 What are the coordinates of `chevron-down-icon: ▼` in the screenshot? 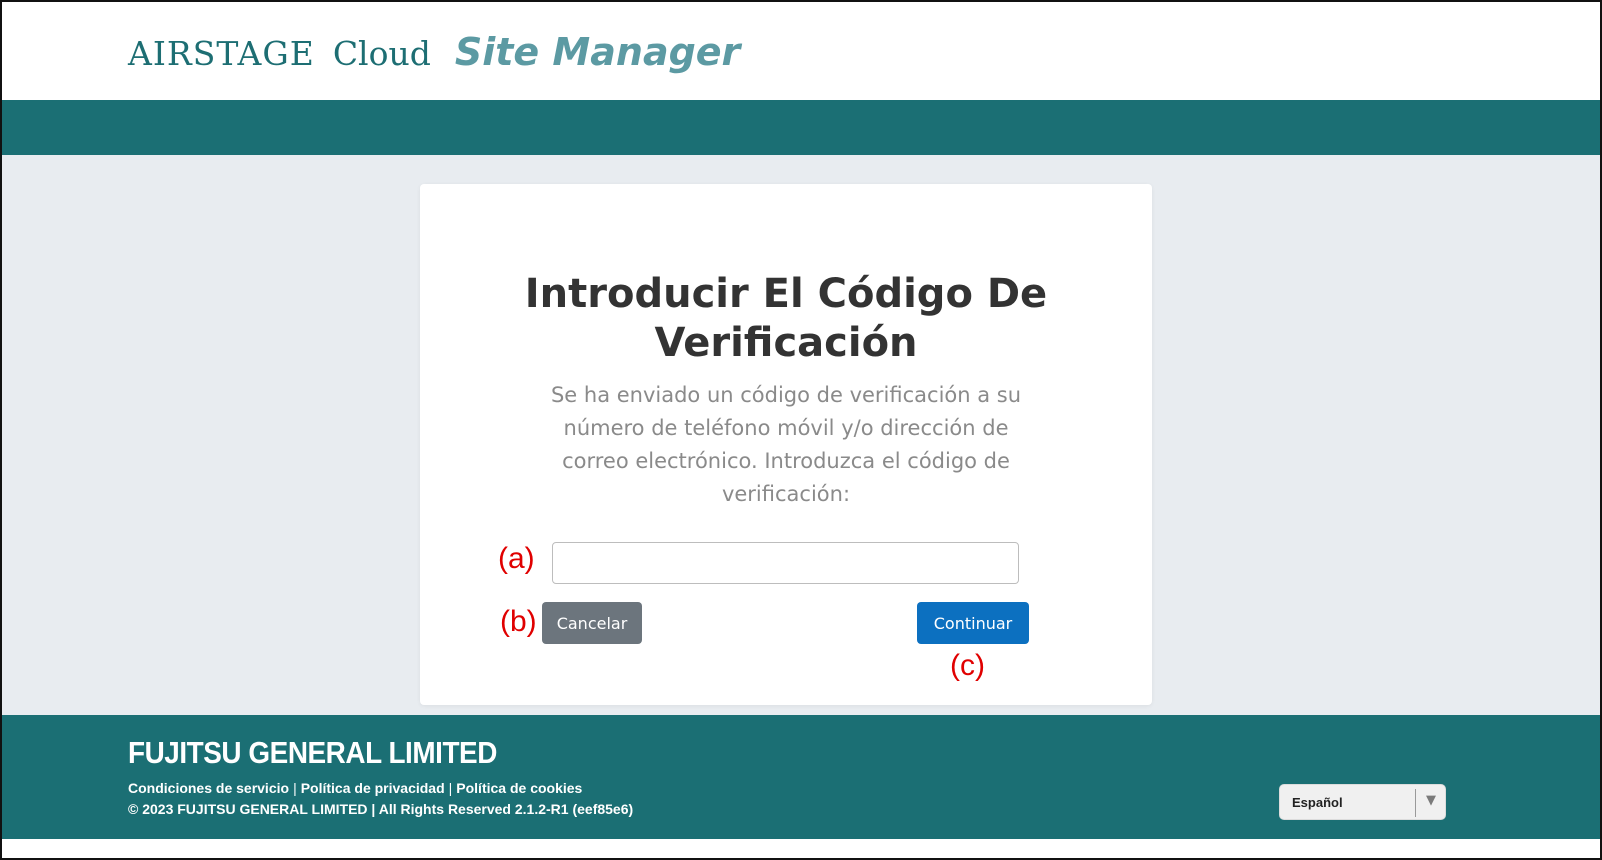 It's located at (1431, 800).